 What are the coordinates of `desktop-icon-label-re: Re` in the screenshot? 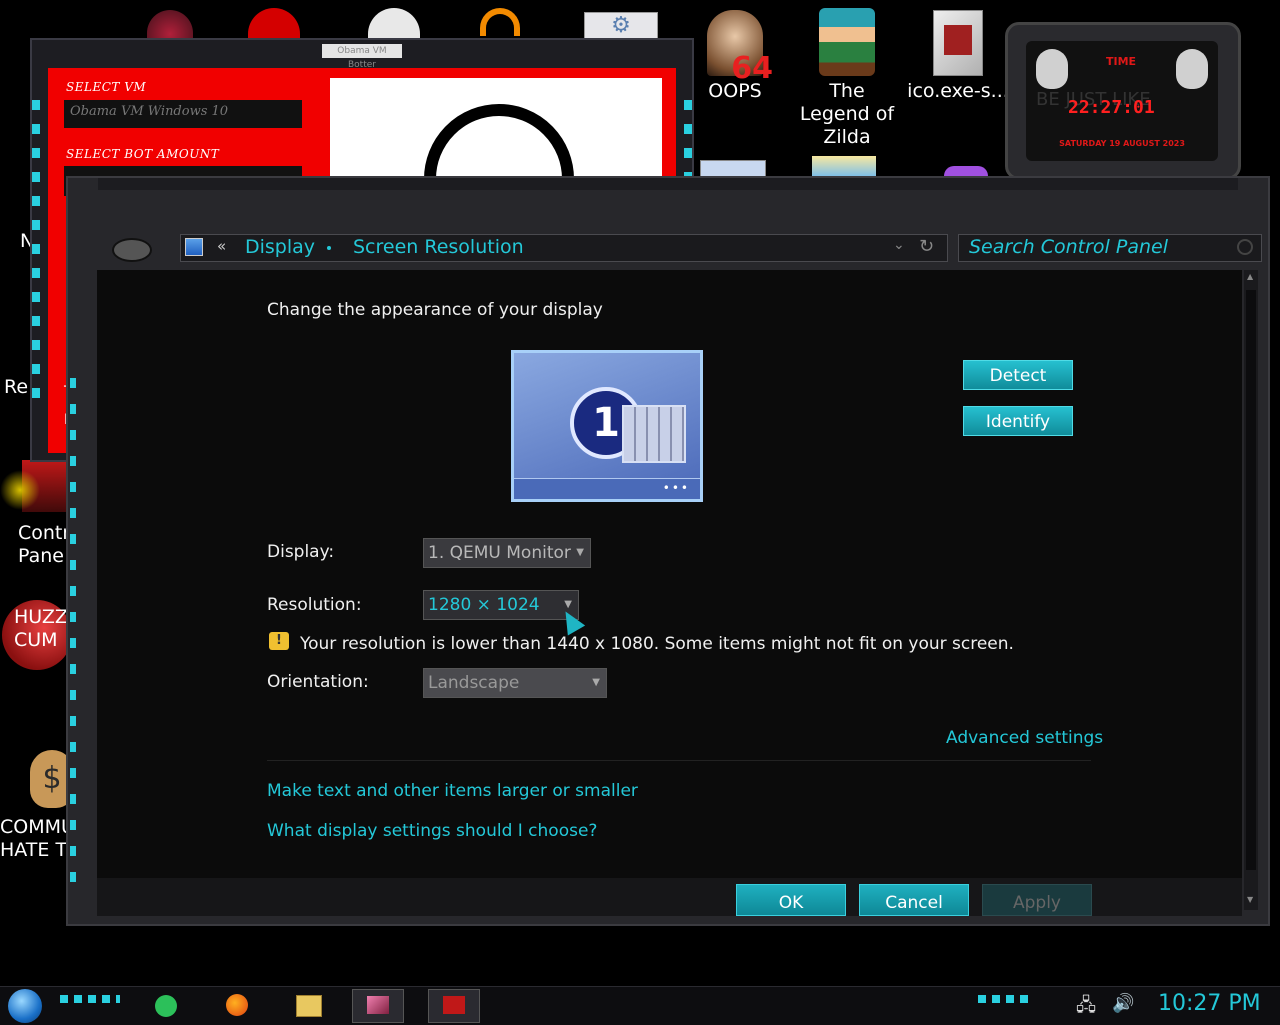 It's located at (16, 387).